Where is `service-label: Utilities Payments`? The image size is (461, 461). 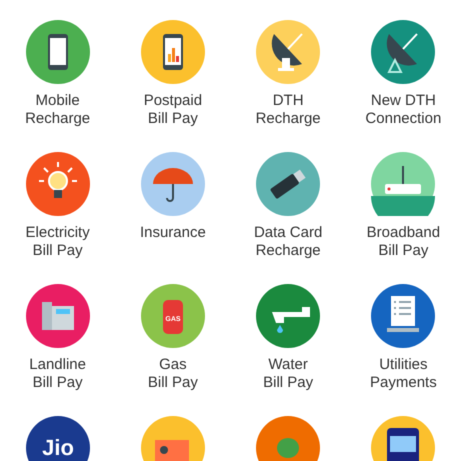 service-label: Utilities Payments is located at coordinates (403, 374).